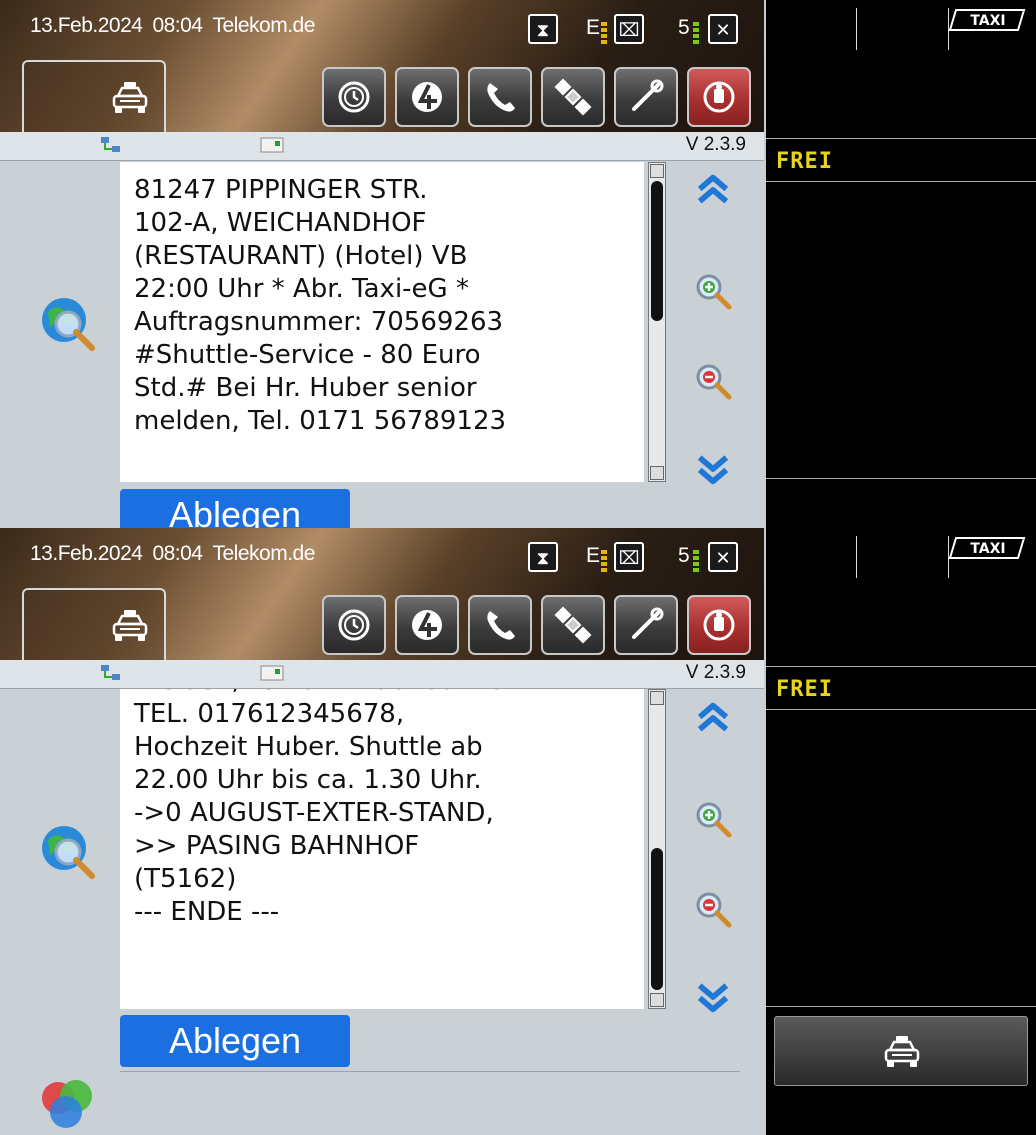  Describe the element at coordinates (308, 780) in the screenshot. I see `message-line: 22.00 Uhr bis ca. 1.30 Uhr.` at that location.